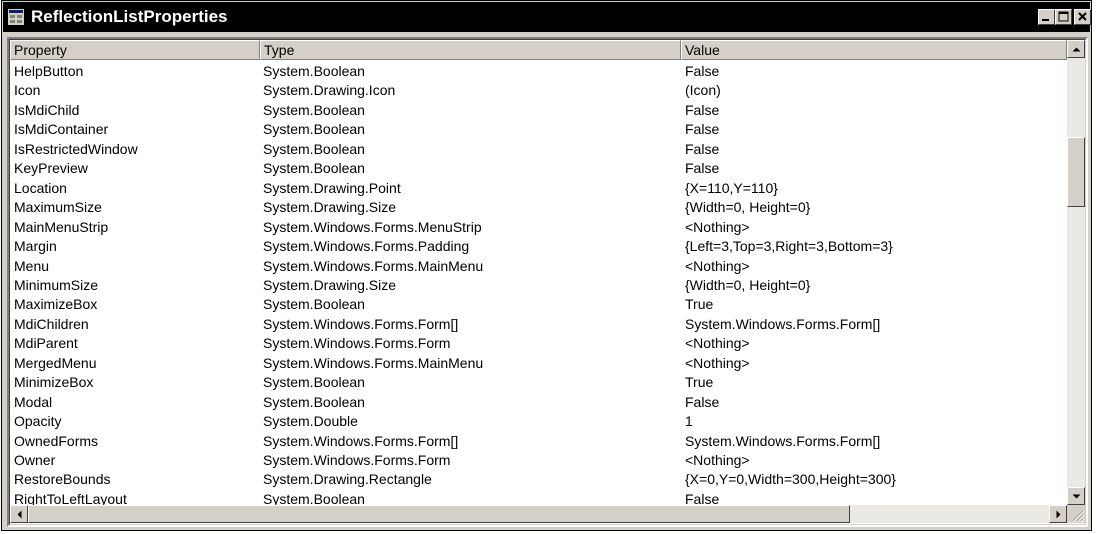 The image size is (1096, 534). Describe the element at coordinates (703, 90) in the screenshot. I see `value-cell: (Icon)` at that location.